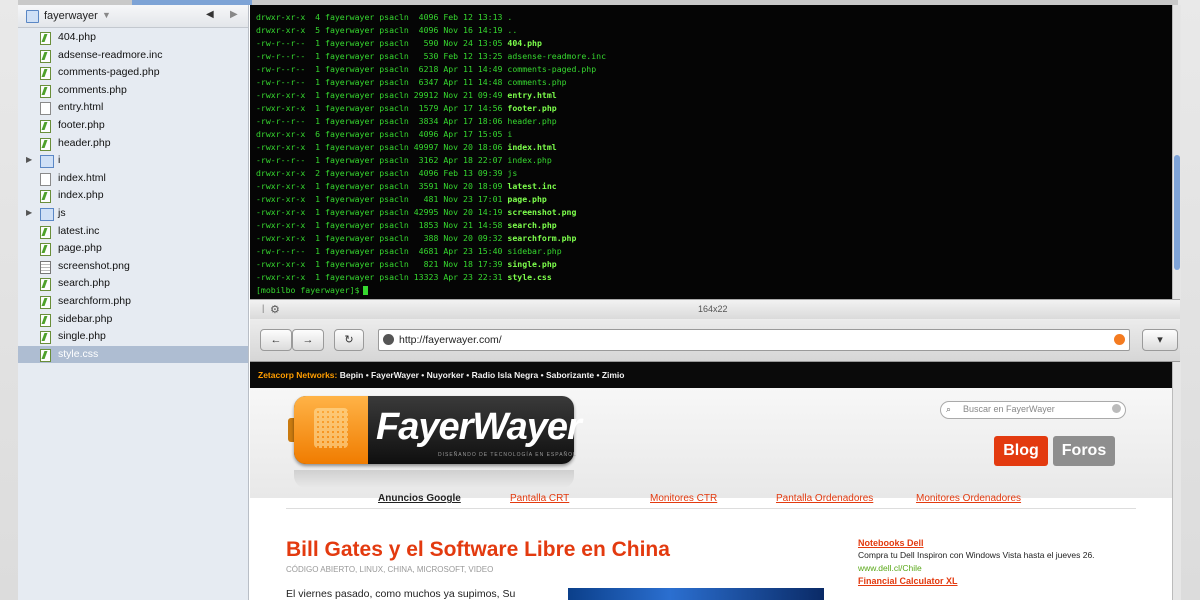 The width and height of the screenshot is (1200, 600). I want to click on file-item: screenshot.png, so click(133, 267).